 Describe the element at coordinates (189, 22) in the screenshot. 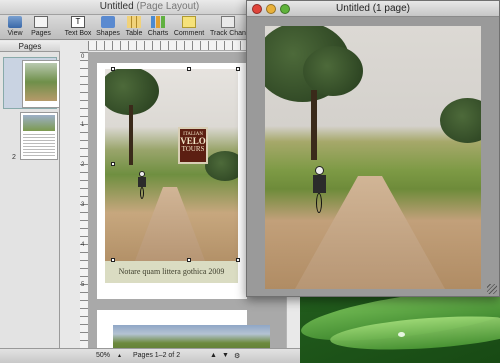

I see `comment-icon` at that location.